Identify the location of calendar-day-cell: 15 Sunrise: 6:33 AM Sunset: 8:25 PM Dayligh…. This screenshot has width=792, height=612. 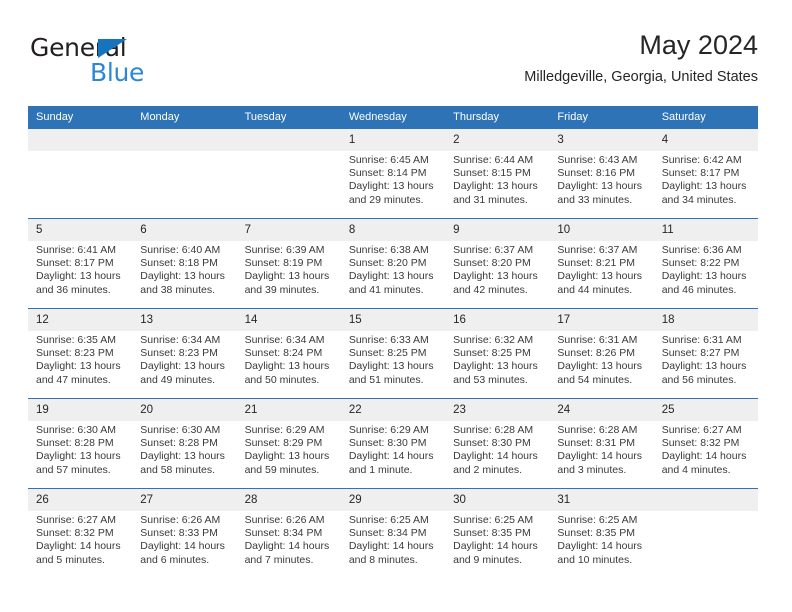
(393, 353).